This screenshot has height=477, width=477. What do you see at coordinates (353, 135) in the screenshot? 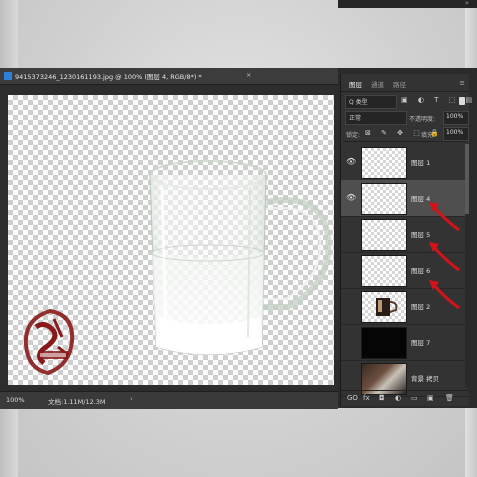
I see `lock-label: 锁定:` at bounding box center [353, 135].